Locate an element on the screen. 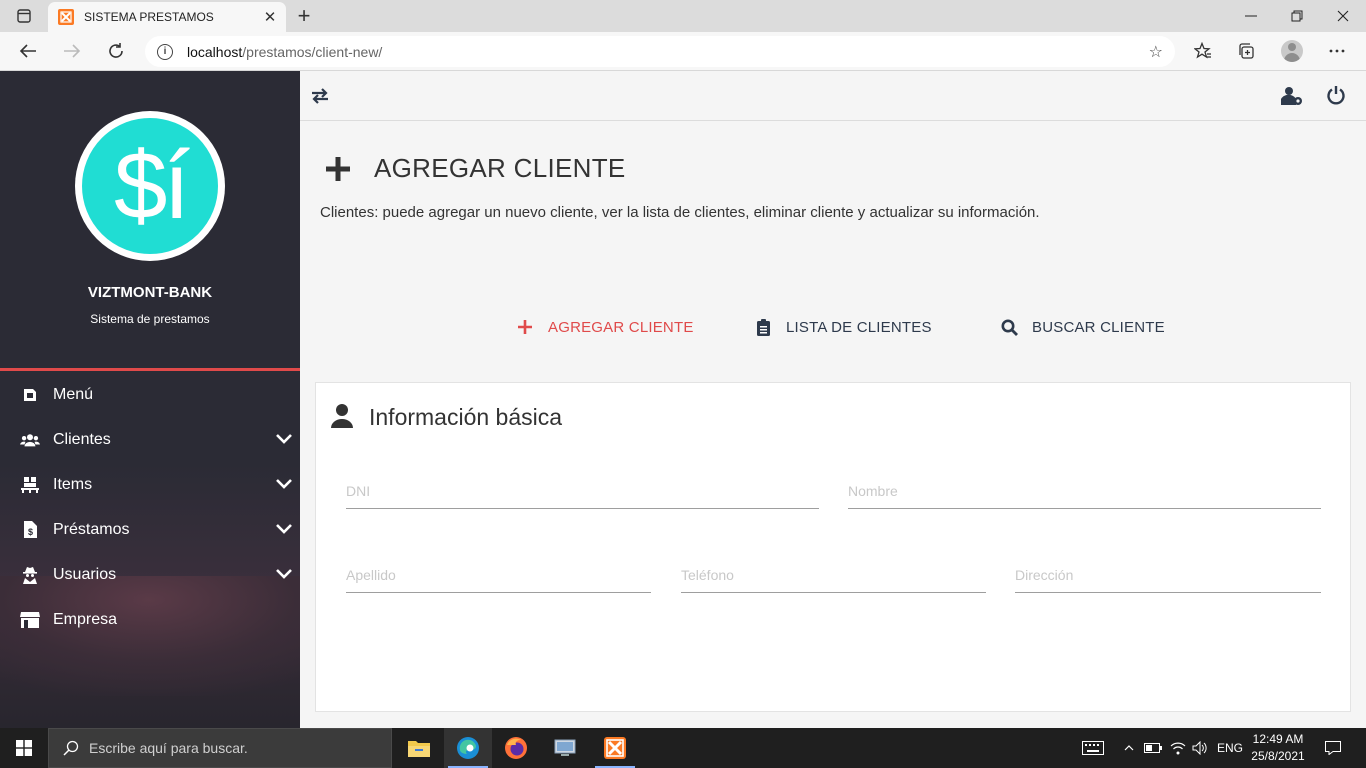 The width and height of the screenshot is (1366, 768). url-path: /prestamos/client-new/ is located at coordinates (312, 51).